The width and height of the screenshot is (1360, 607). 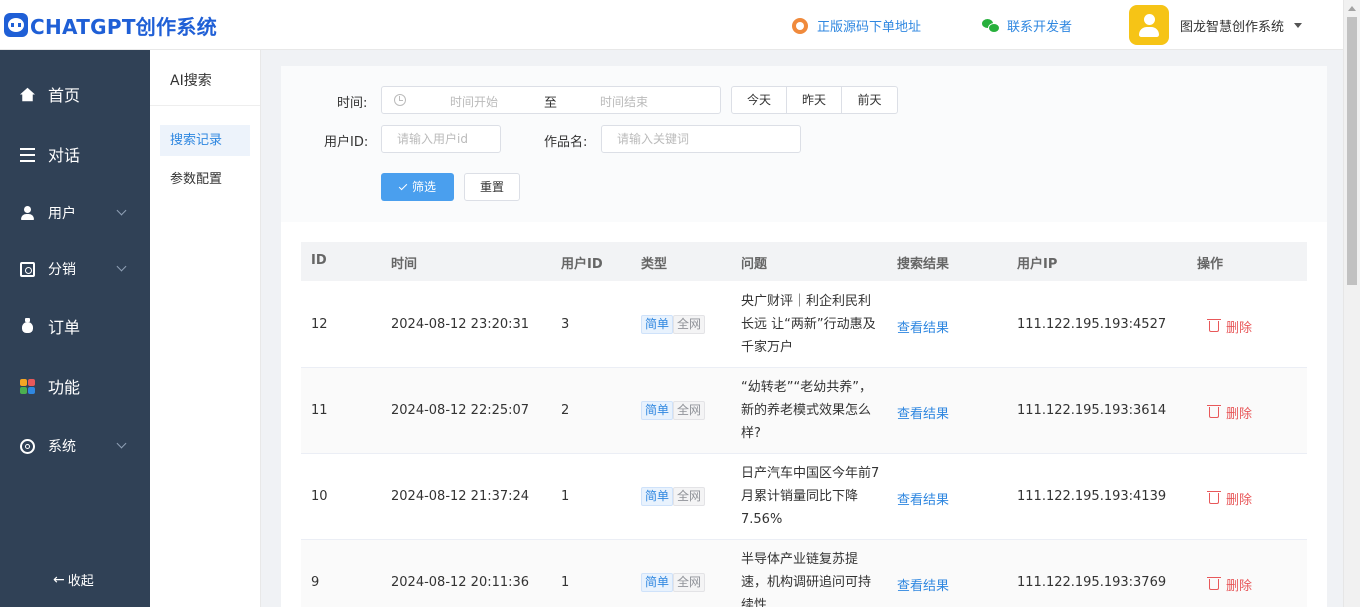 What do you see at coordinates (27, 269) in the screenshot?
I see `distribution-icon` at bounding box center [27, 269].